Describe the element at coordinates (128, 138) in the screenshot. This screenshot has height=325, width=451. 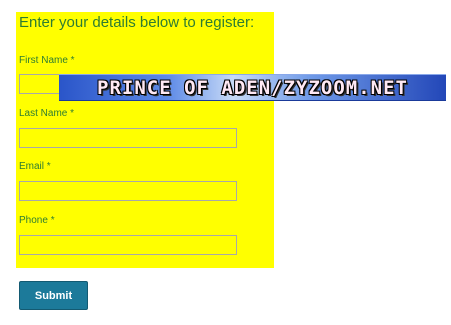
I see `last-name-input` at that location.